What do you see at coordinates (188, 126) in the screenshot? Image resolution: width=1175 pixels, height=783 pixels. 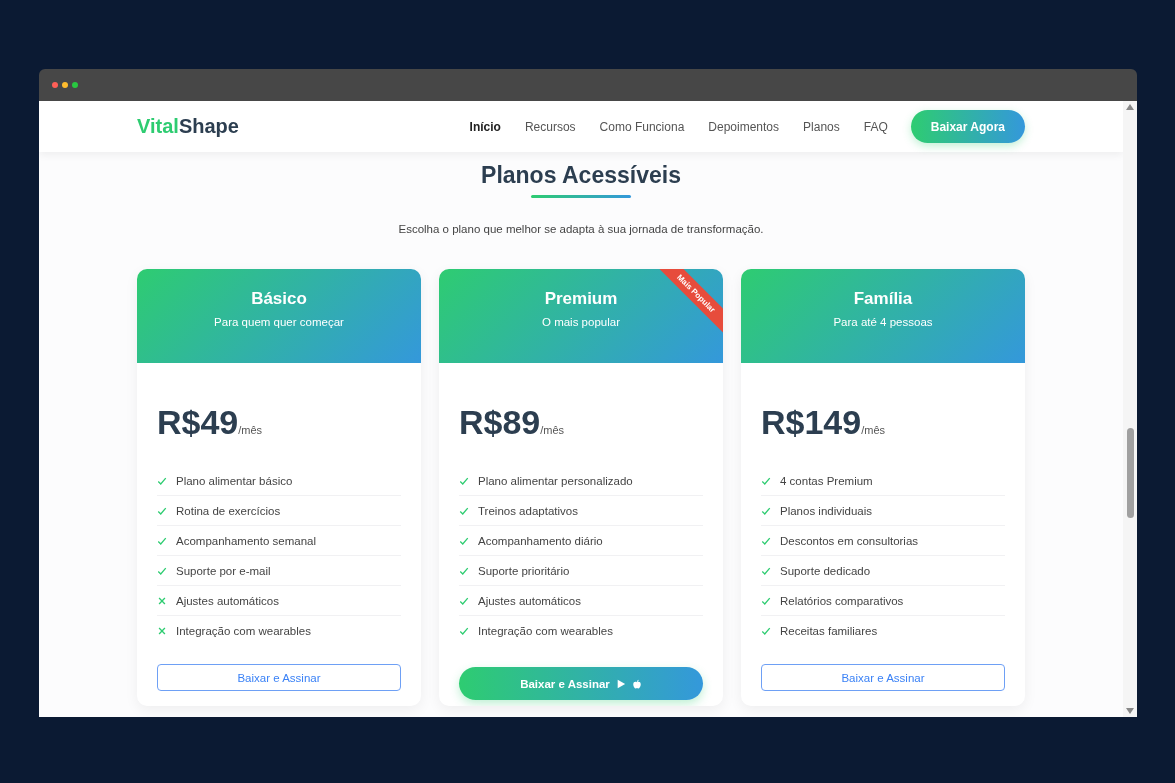 I see `logo: VitalShape` at bounding box center [188, 126].